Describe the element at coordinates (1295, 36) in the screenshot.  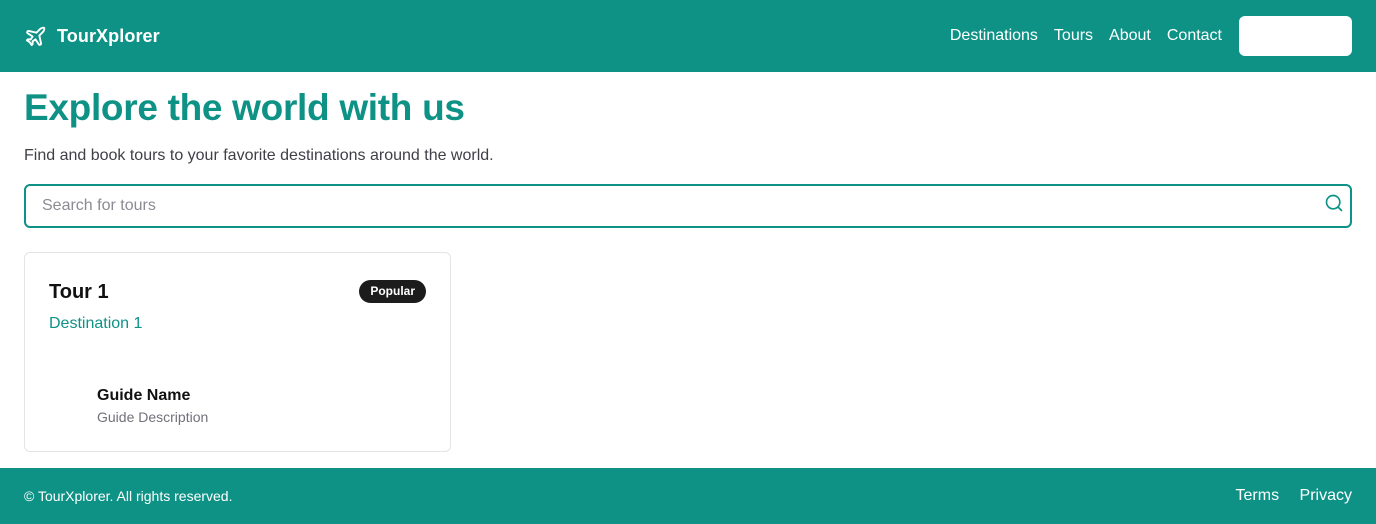
I see `header-action-button` at that location.